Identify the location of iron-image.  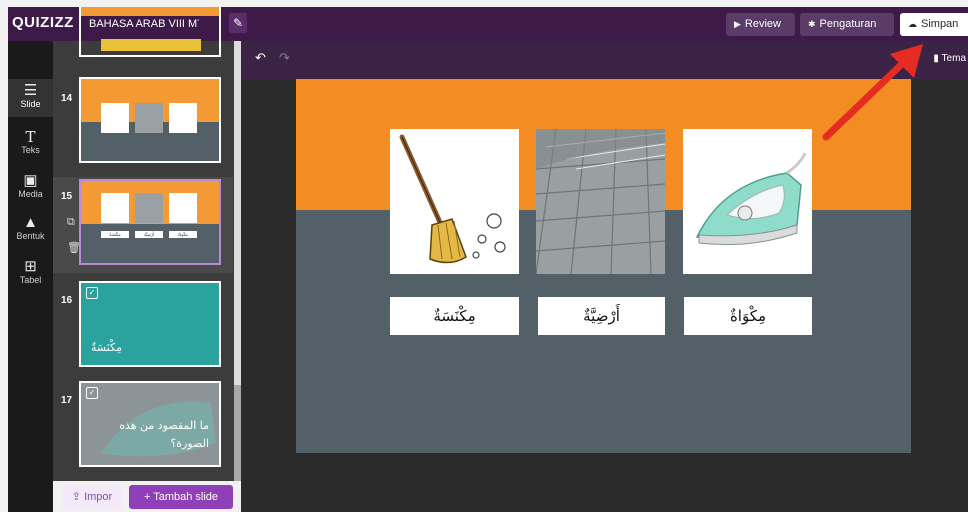
(747, 201).